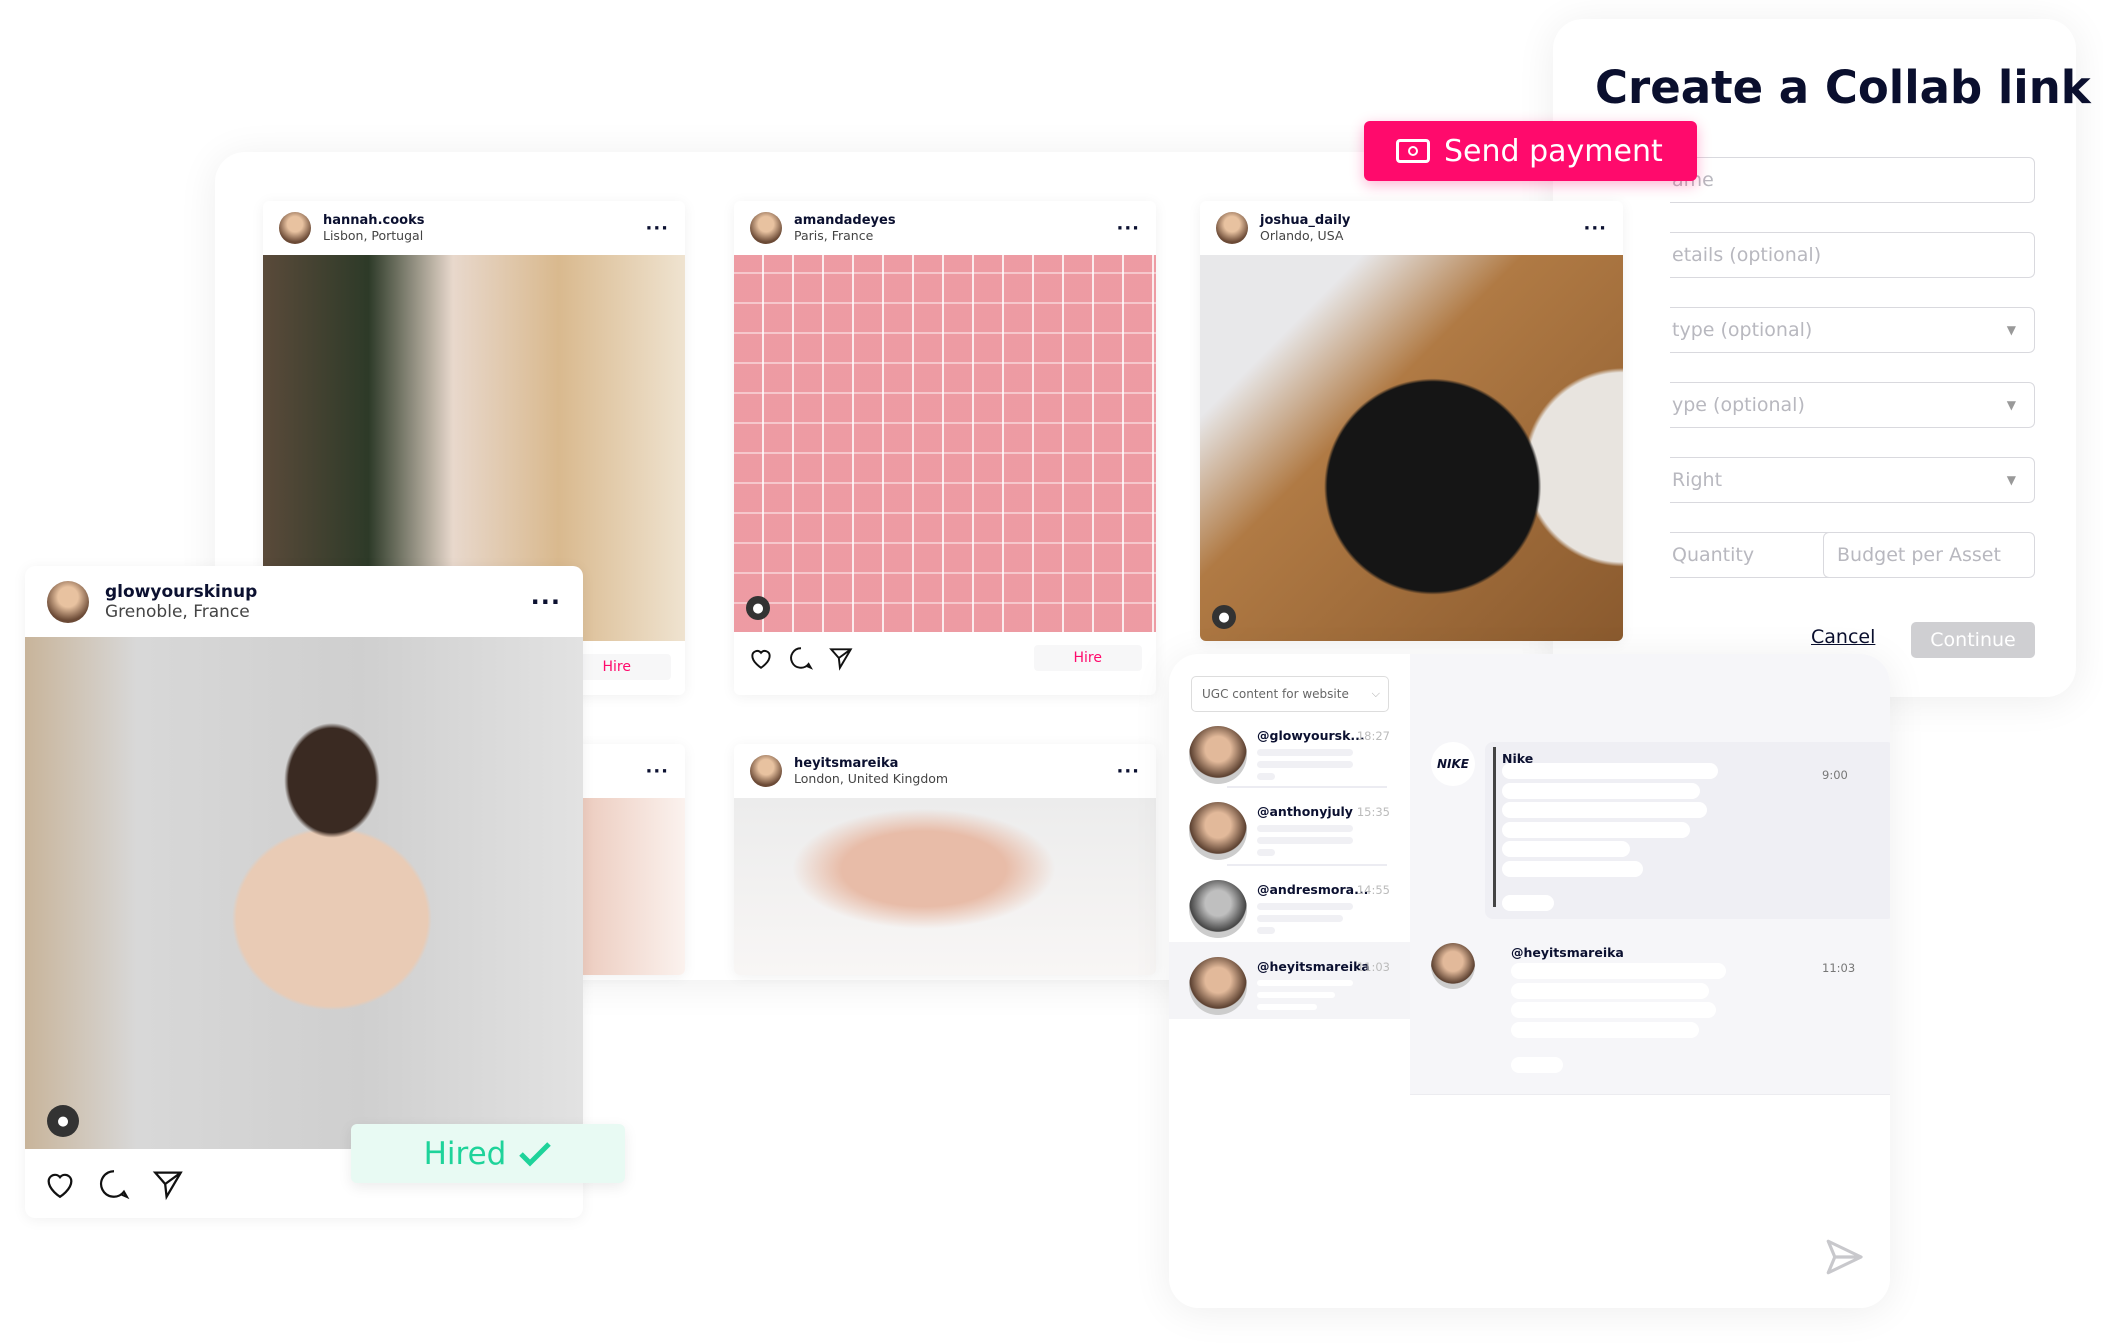 This screenshot has width=2103, height=1343. What do you see at coordinates (1844, 1257) in the screenshot?
I see `send-icon` at bounding box center [1844, 1257].